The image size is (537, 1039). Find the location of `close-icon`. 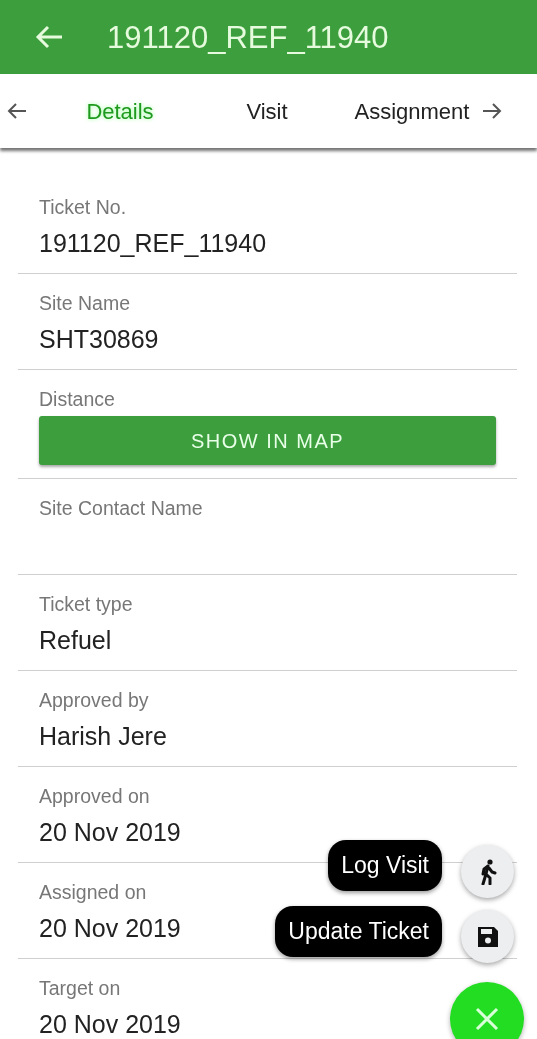

close-icon is located at coordinates (487, 1019).